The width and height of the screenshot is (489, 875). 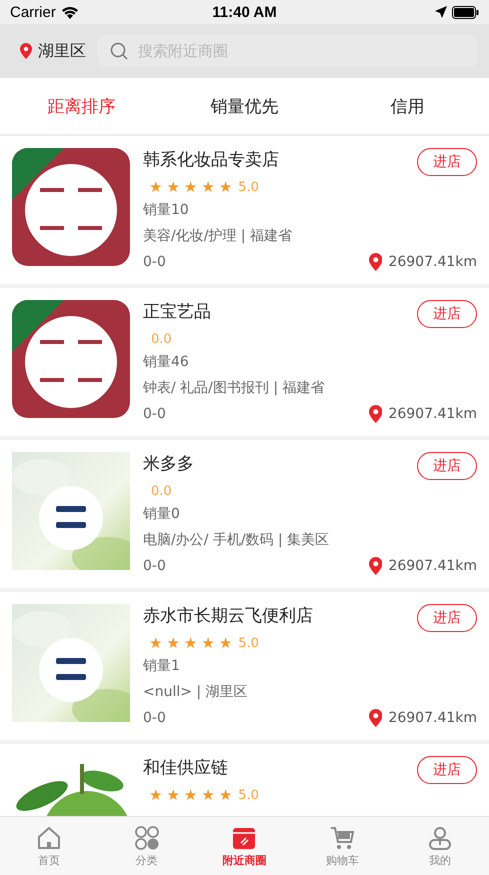 I want to click on carrier-name: Carrier, so click(x=33, y=12).